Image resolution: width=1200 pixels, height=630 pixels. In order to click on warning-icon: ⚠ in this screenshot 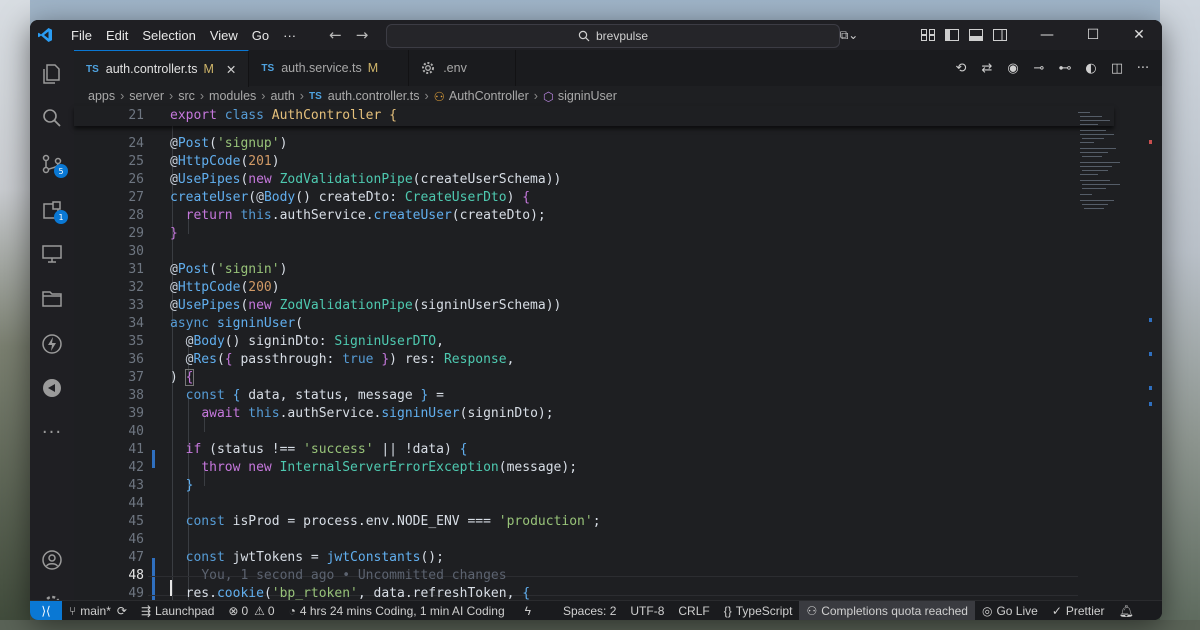, I will do `click(259, 611)`.